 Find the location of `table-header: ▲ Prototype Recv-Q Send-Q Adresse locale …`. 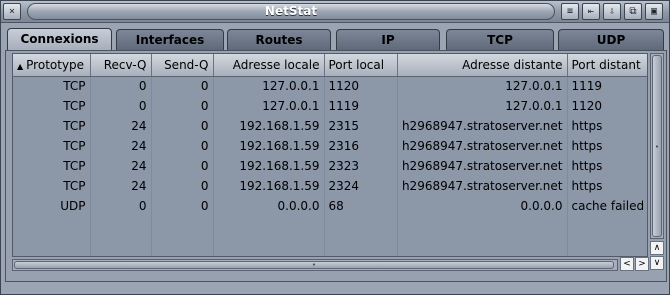

table-header: ▲ Prototype Recv-Q Send-Q Adresse locale … is located at coordinates (330, 65).